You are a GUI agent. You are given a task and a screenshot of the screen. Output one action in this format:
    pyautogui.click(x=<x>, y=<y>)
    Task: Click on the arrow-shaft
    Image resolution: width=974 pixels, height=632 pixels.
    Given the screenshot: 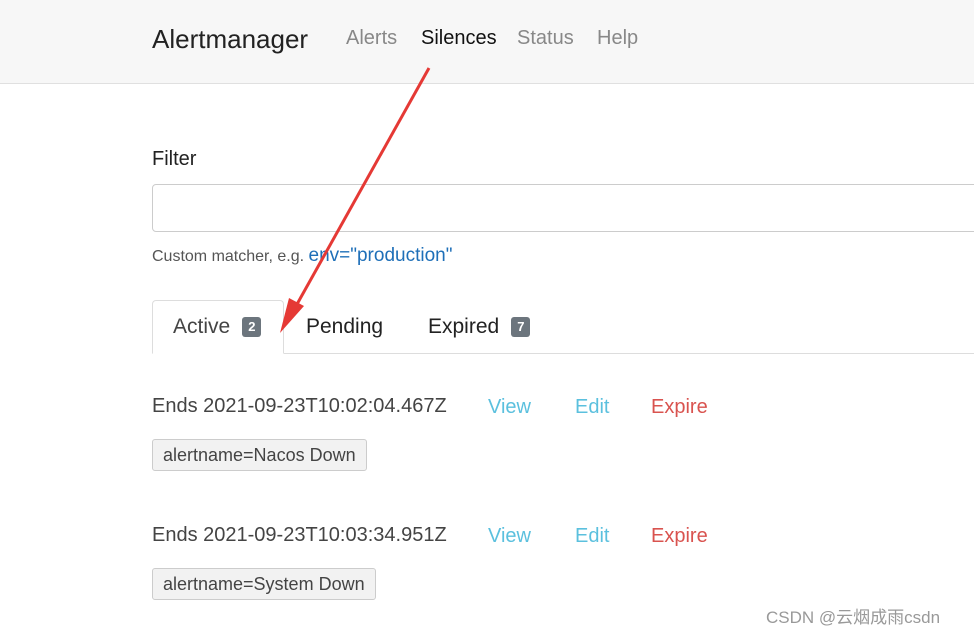 What is the action you would take?
    pyautogui.click(x=362, y=187)
    